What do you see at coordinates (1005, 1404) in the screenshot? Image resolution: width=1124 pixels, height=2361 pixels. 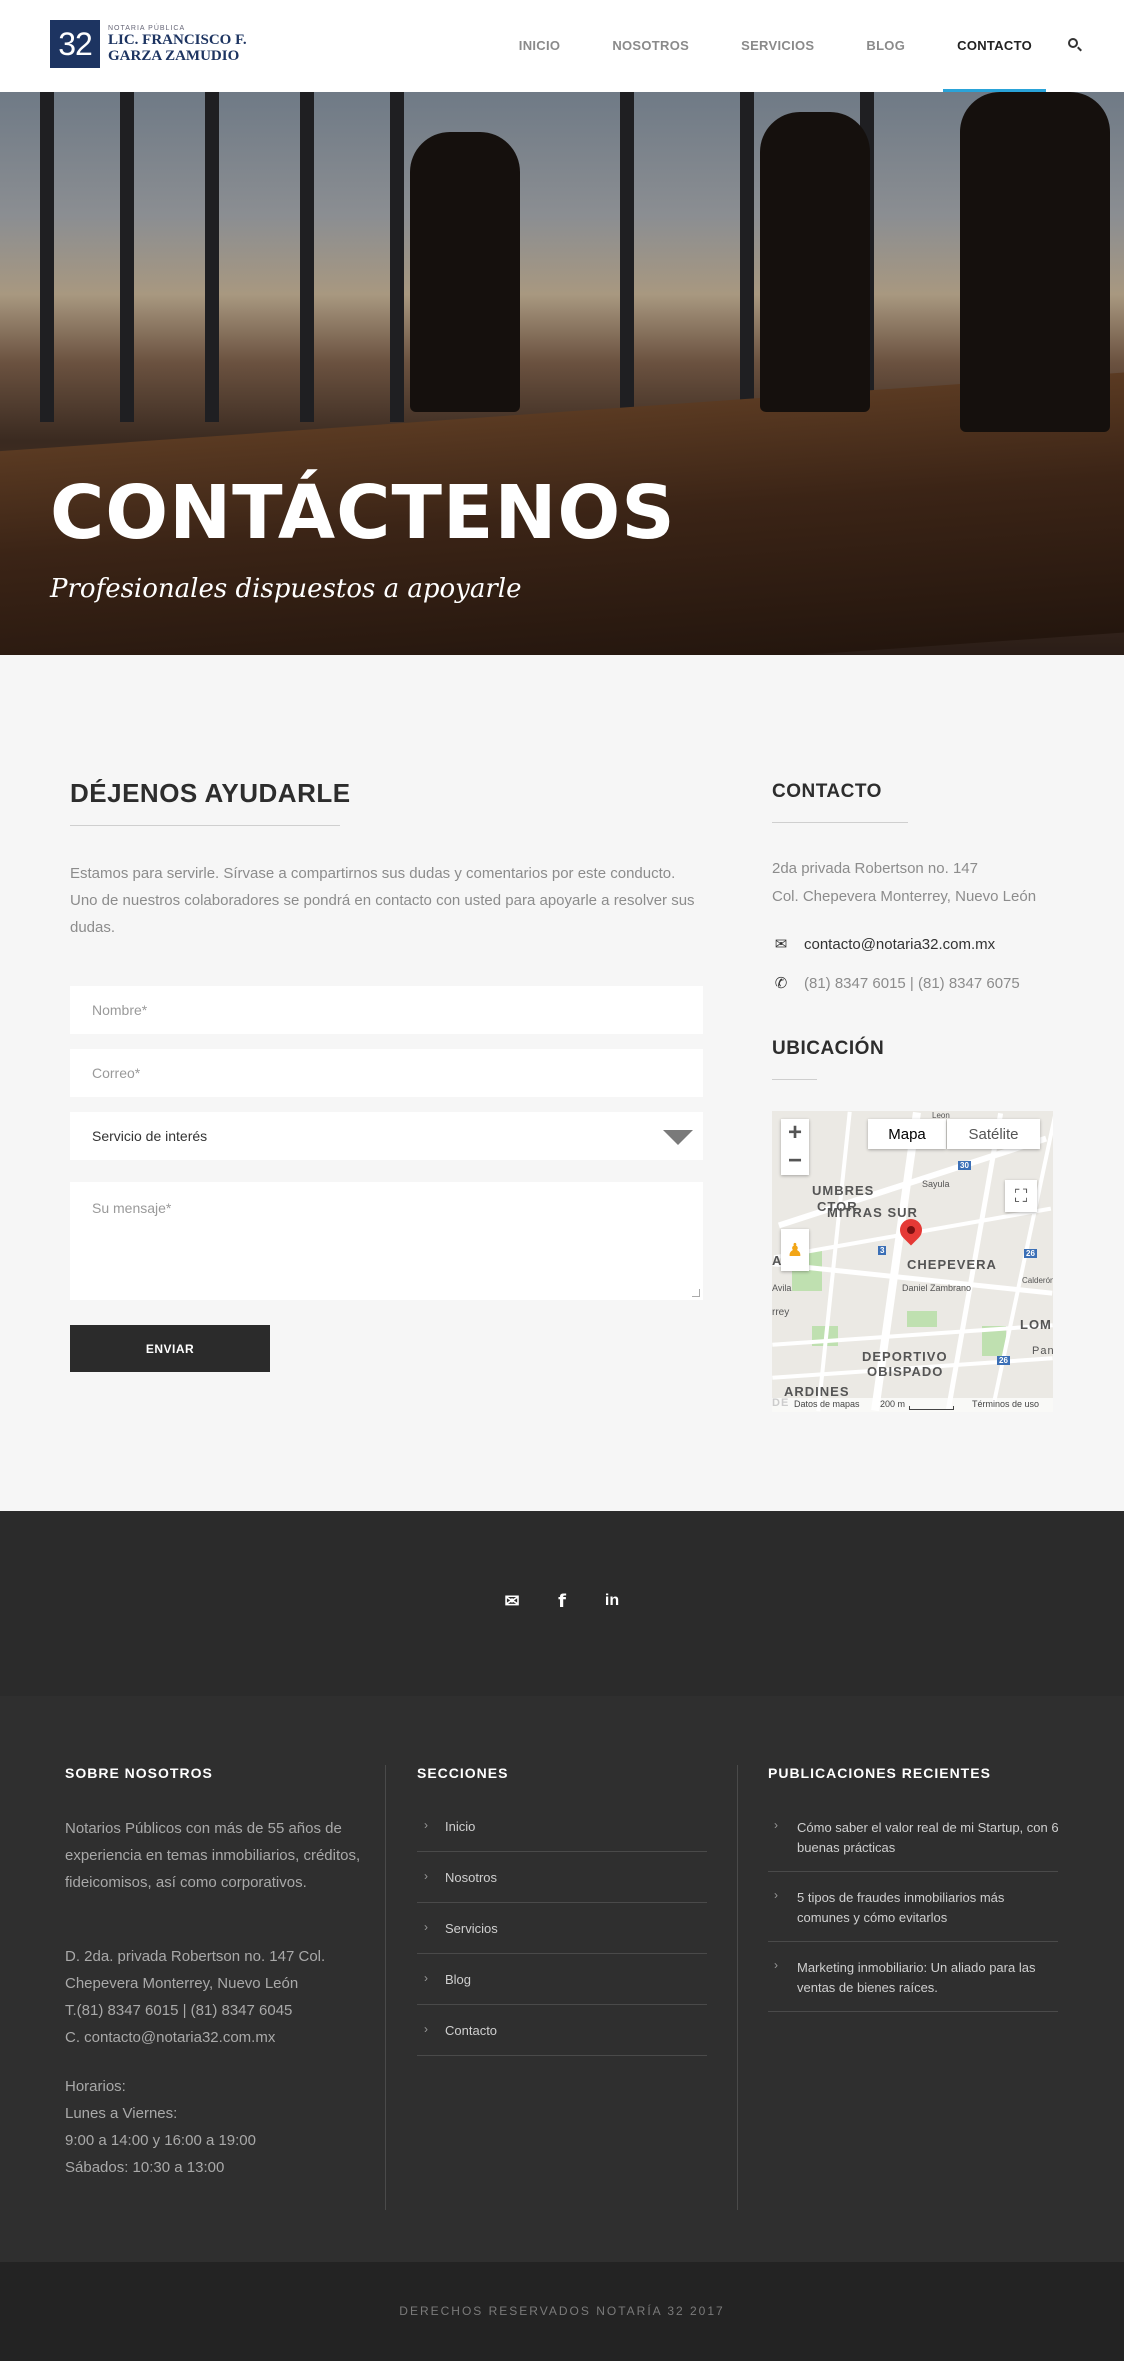 I see `map-terms-link: Términos de uso` at bounding box center [1005, 1404].